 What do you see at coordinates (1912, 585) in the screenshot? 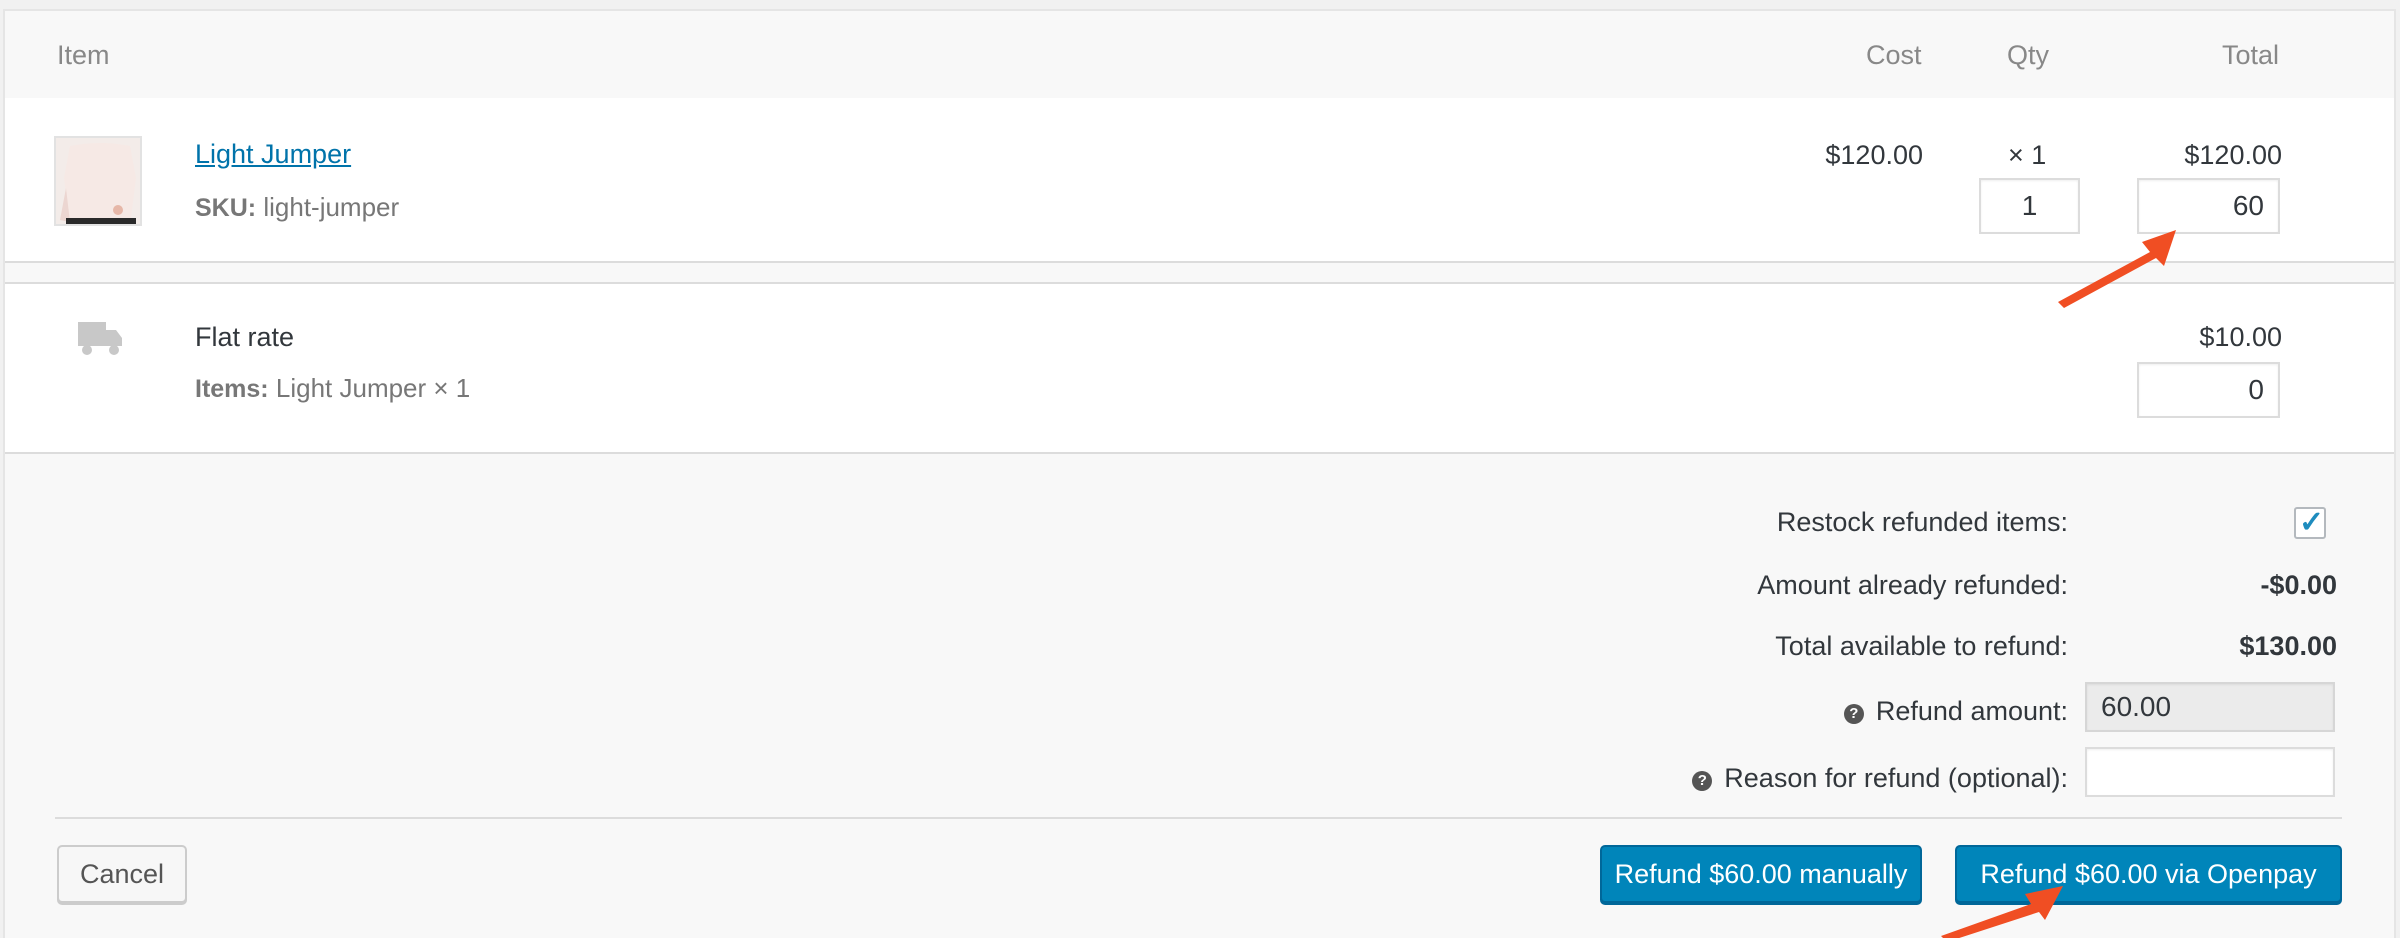
I see `already-refunded-label: Amount already refunded:` at bounding box center [1912, 585].